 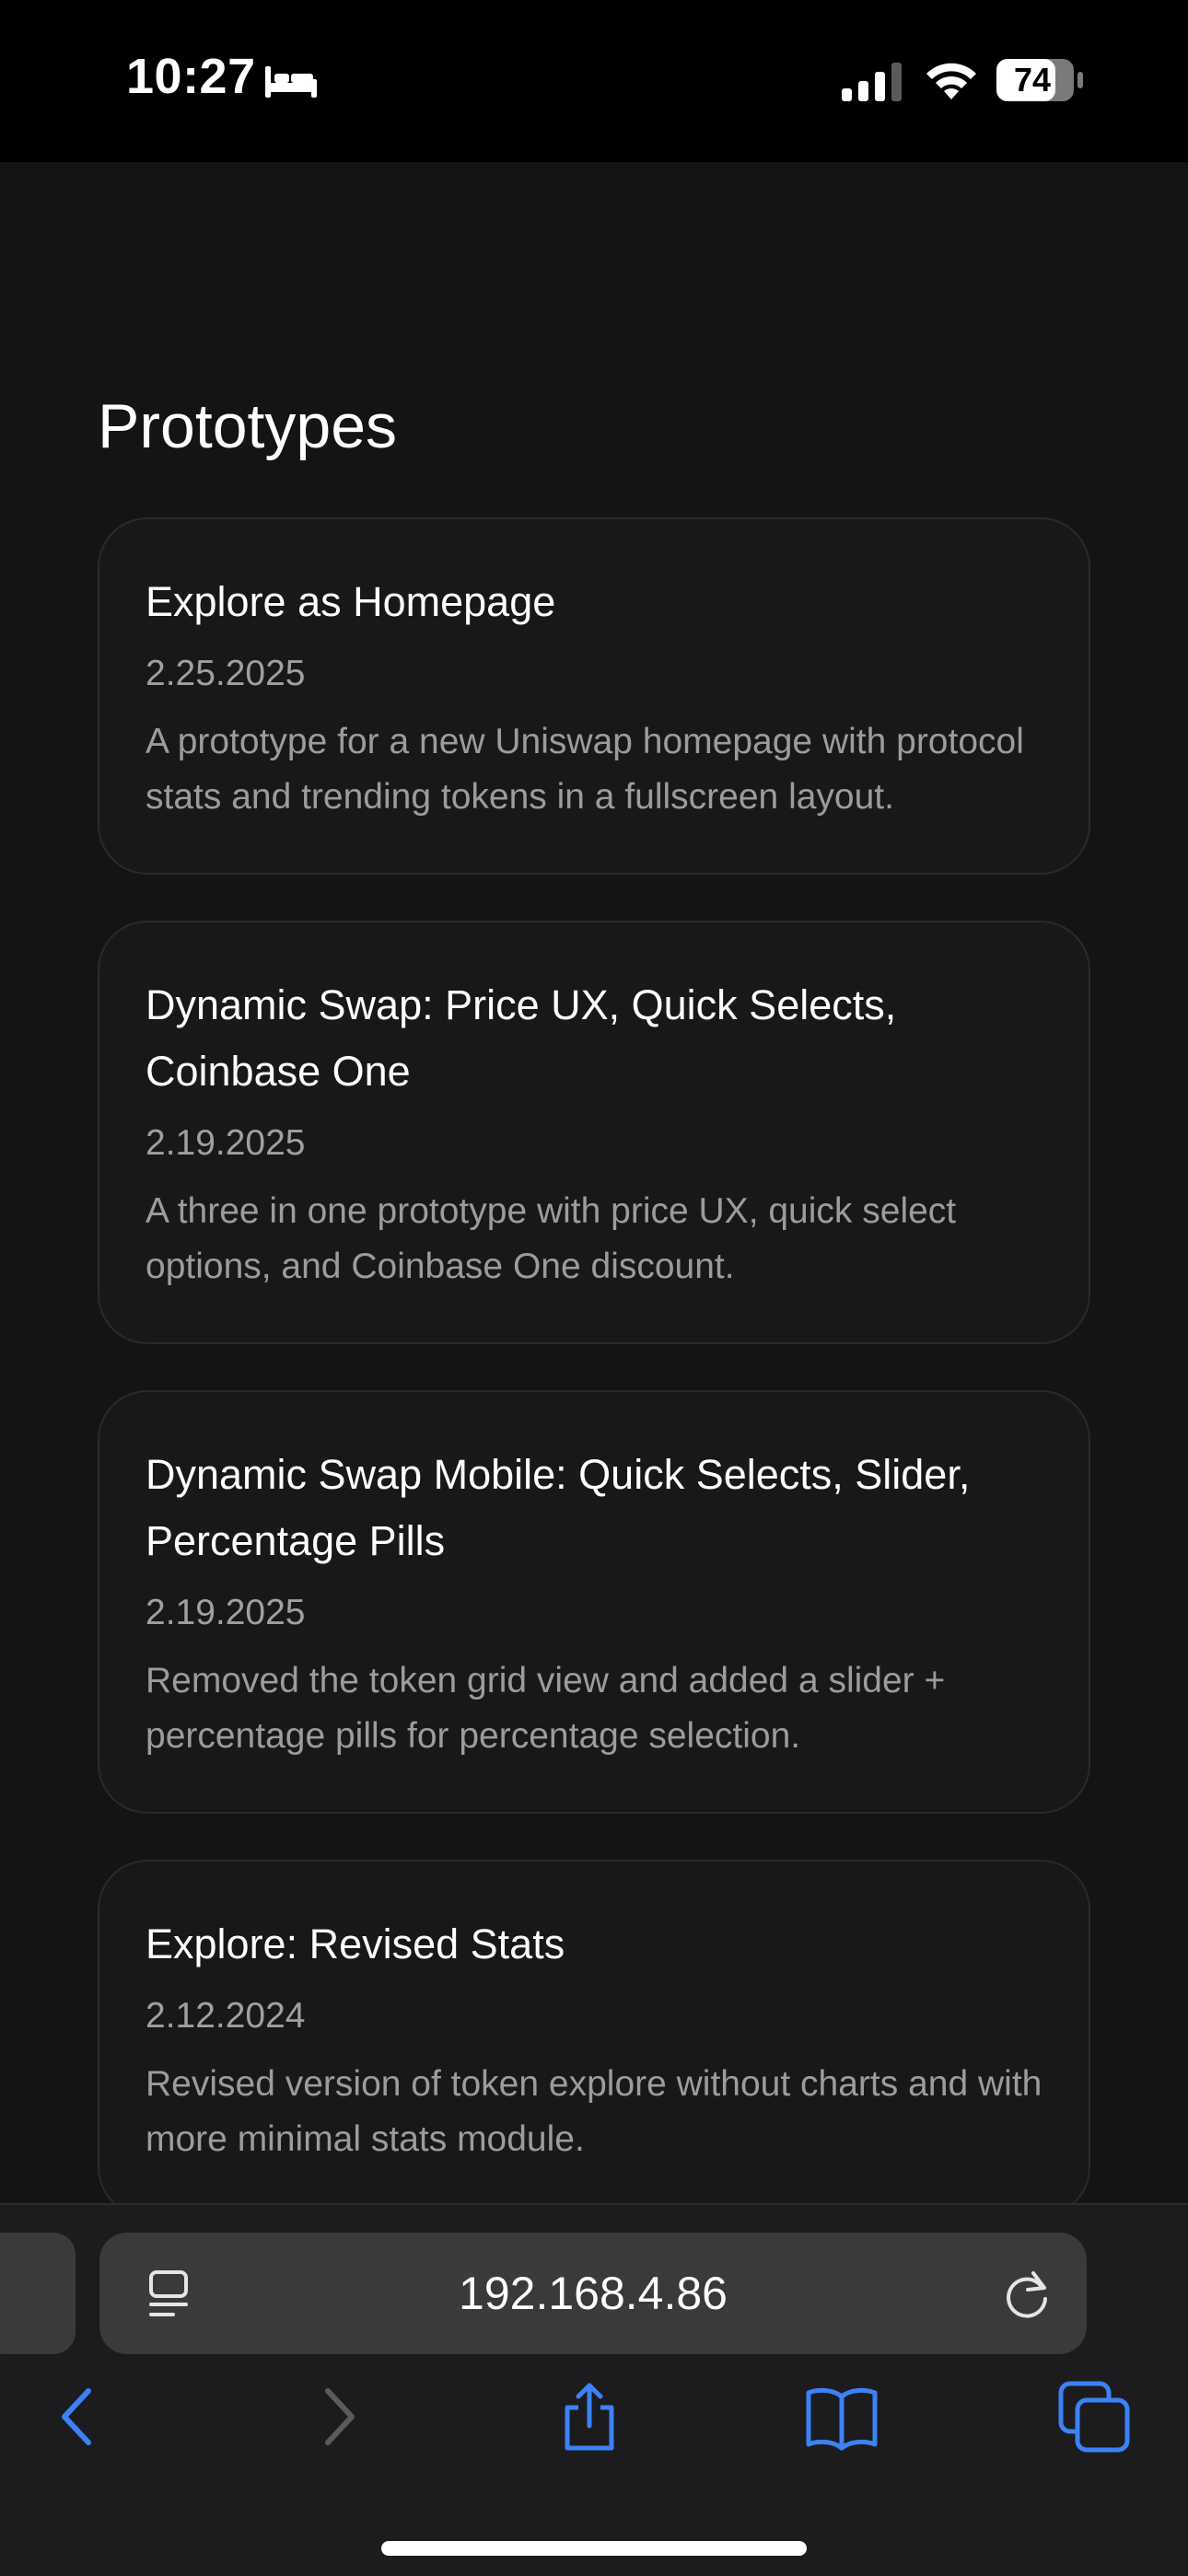 I want to click on bed-icon, so click(x=291, y=82).